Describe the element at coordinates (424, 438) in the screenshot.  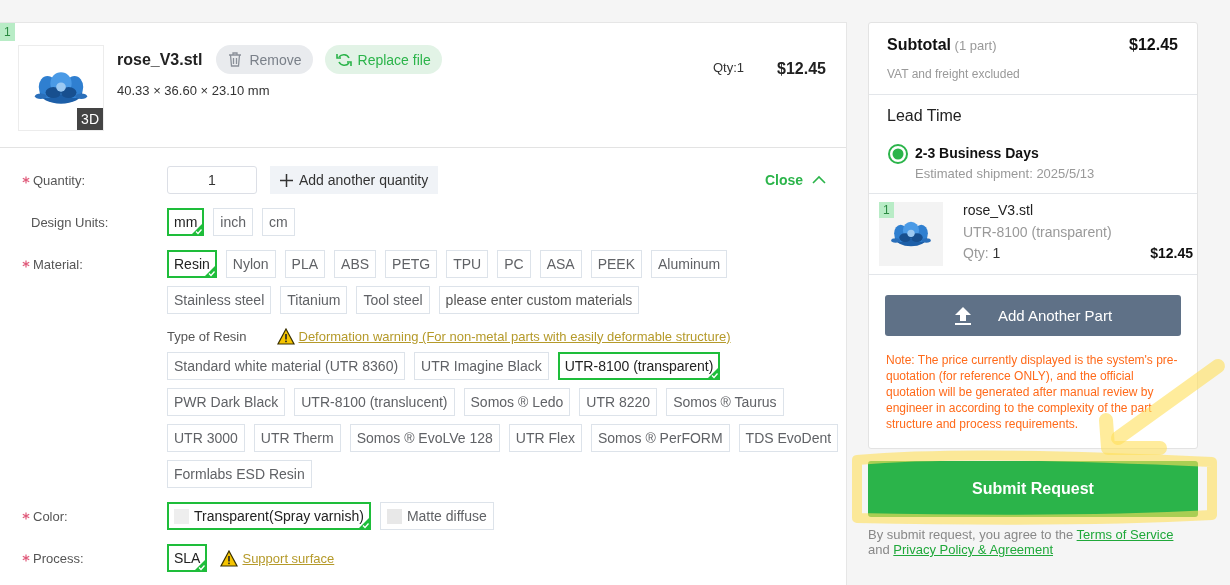
I see `option-chip: Somos ® EvoLVe 128` at that location.